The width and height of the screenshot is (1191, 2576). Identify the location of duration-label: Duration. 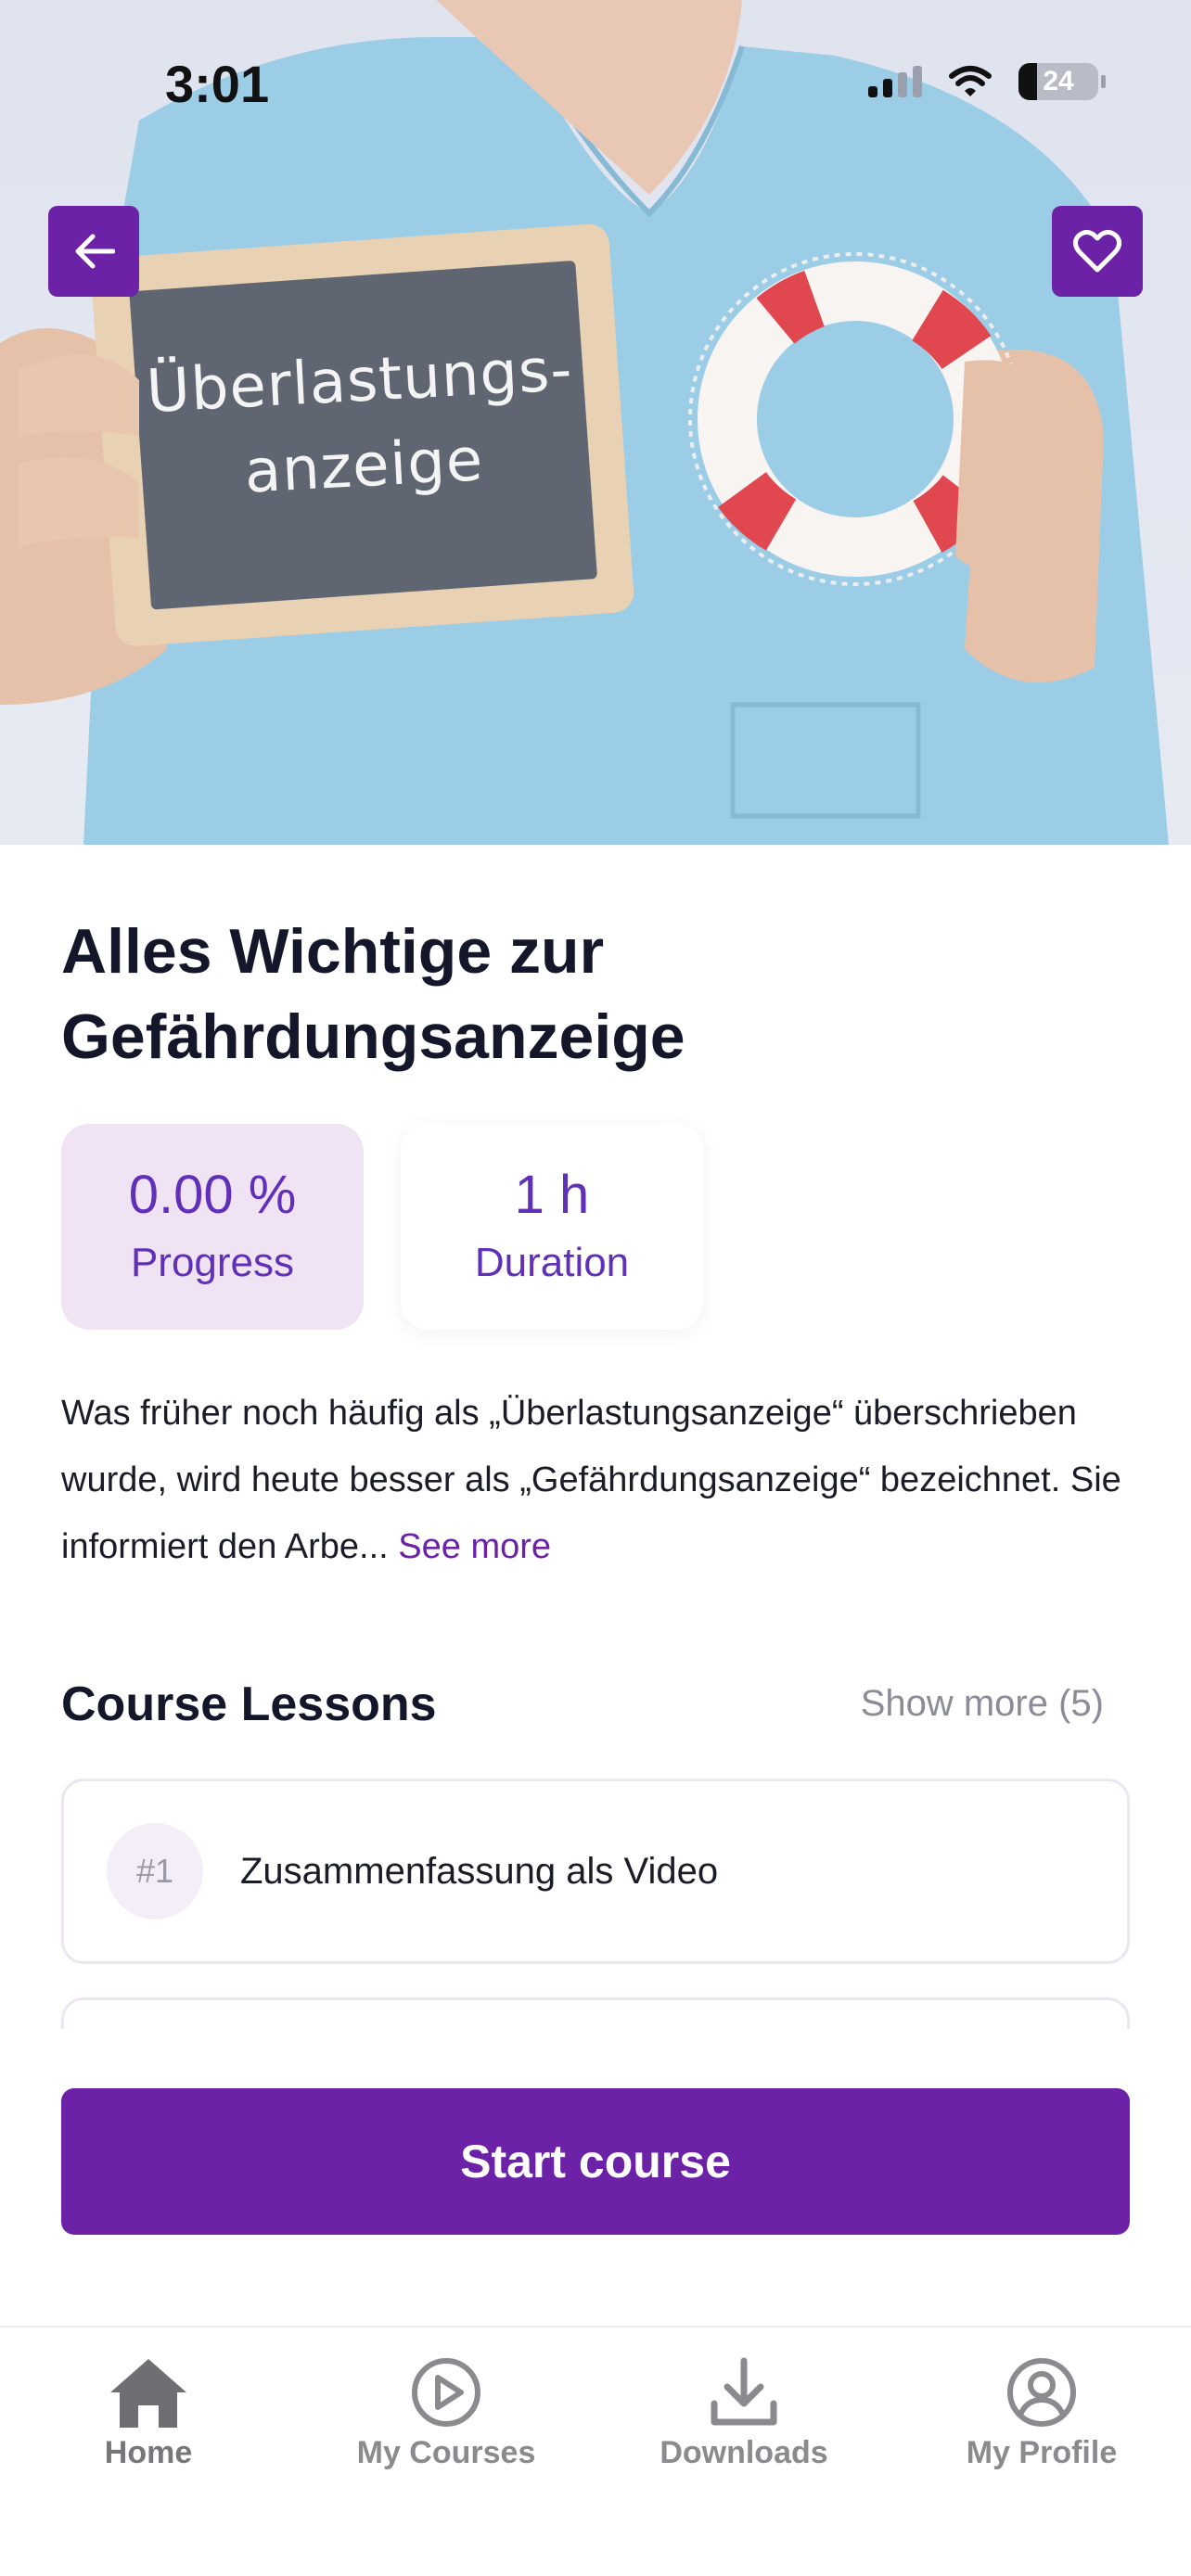
(552, 1263).